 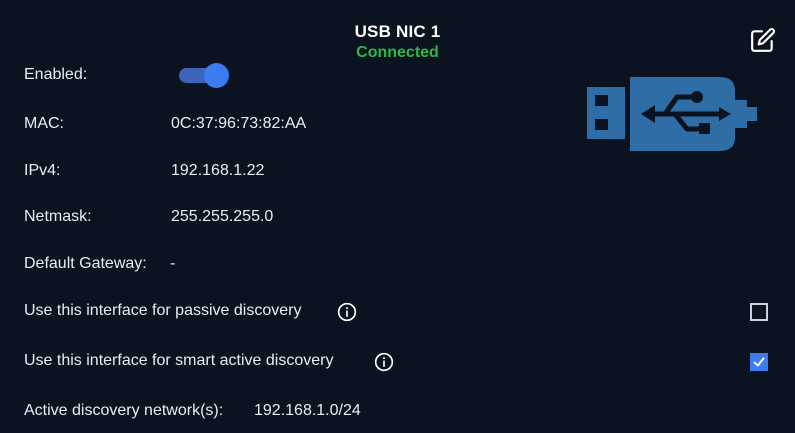 I want to click on nic-title: USB NIC 1, so click(x=397, y=31).